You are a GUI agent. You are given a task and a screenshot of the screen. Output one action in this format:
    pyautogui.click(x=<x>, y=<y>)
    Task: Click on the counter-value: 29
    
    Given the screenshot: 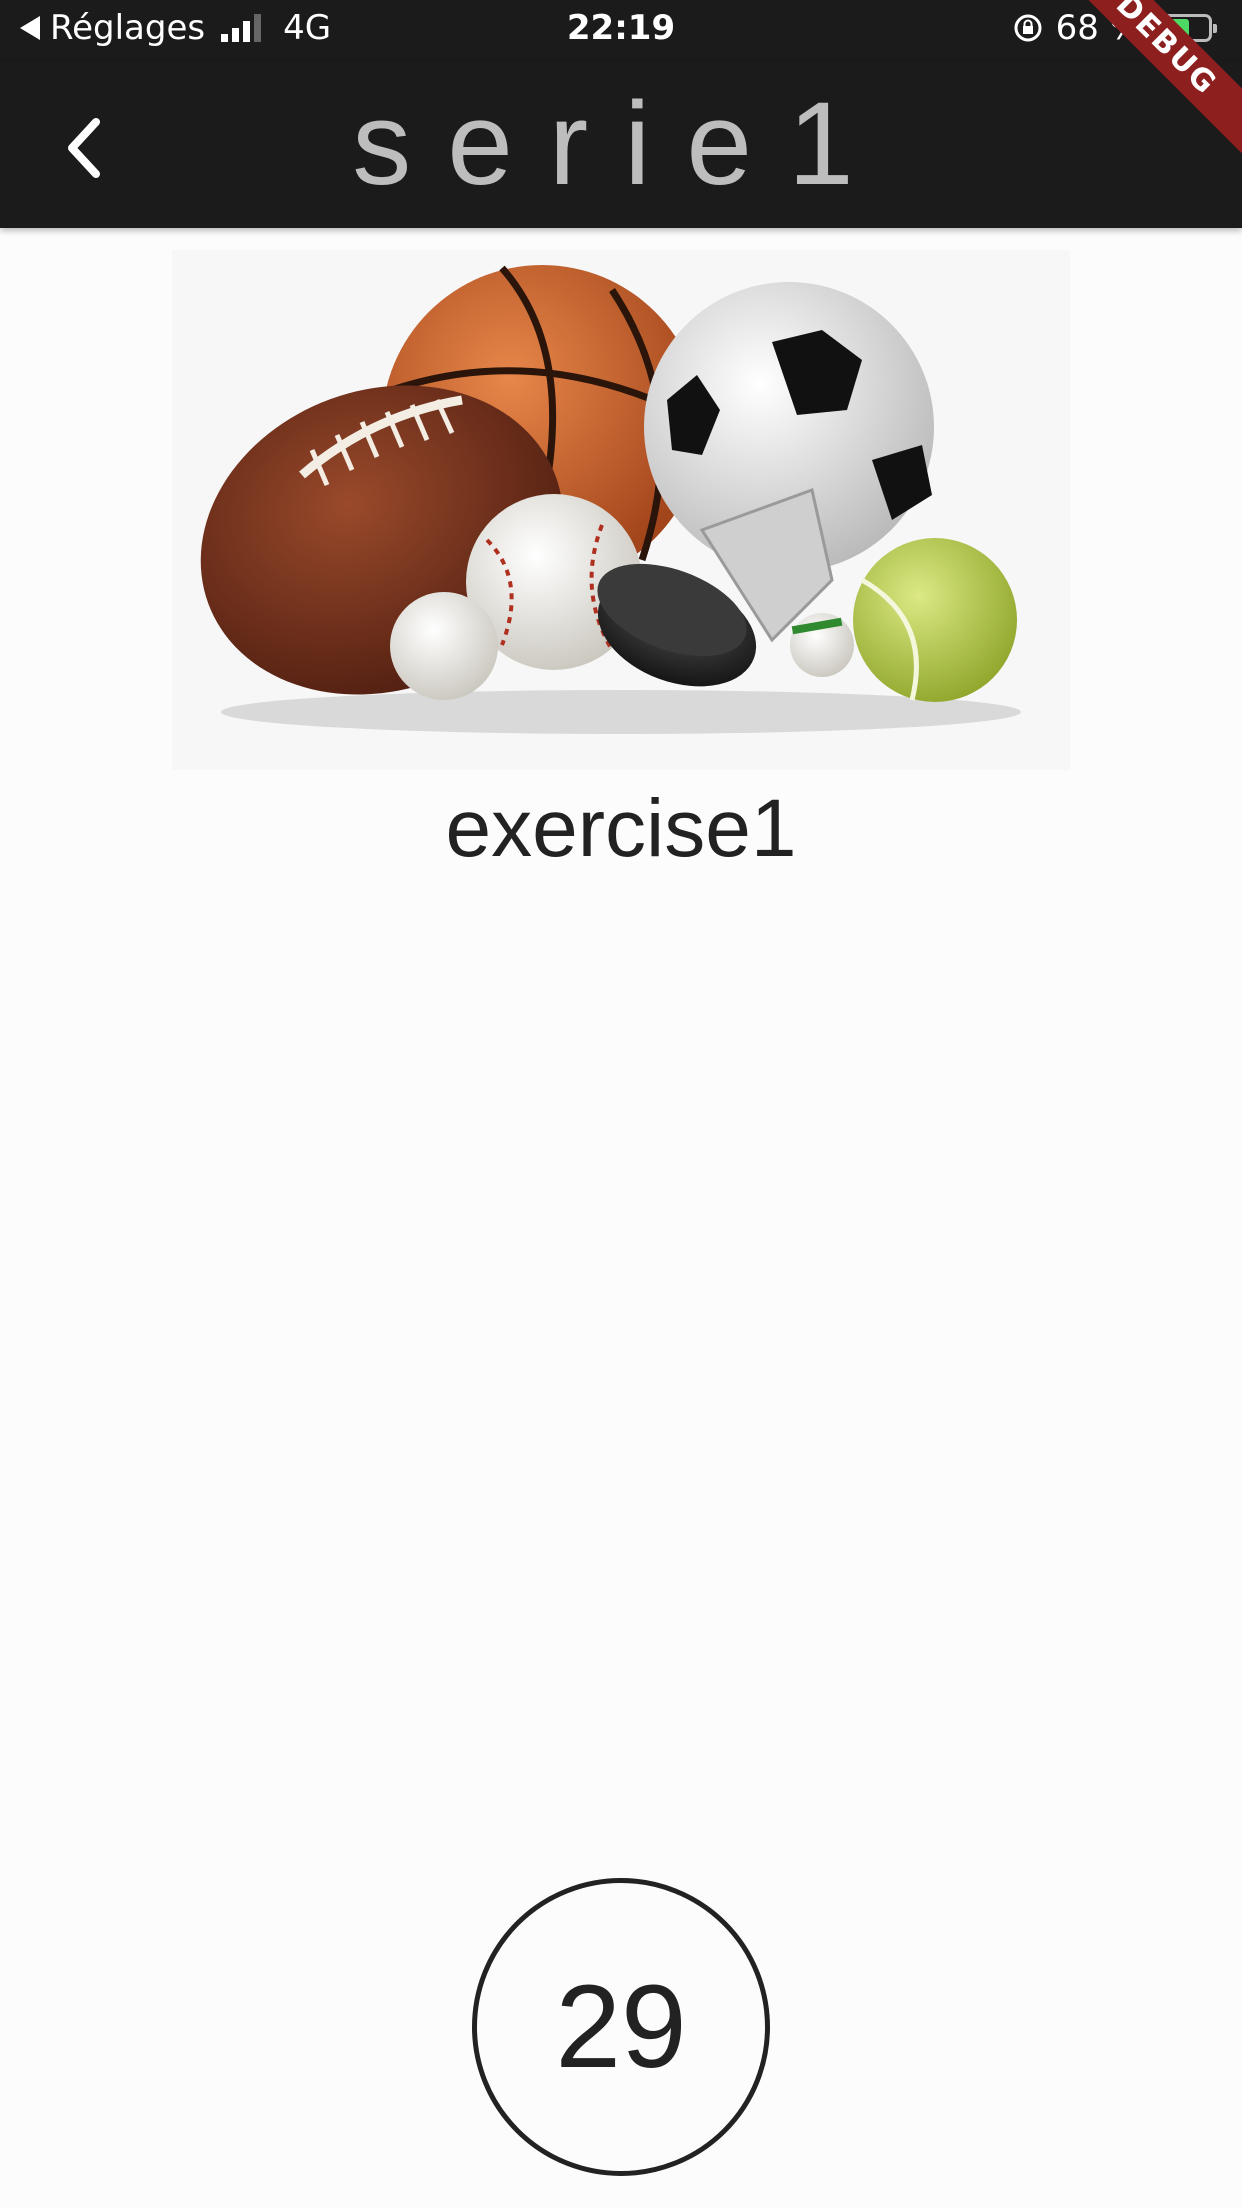 What is the action you would take?
    pyautogui.click(x=621, y=2027)
    